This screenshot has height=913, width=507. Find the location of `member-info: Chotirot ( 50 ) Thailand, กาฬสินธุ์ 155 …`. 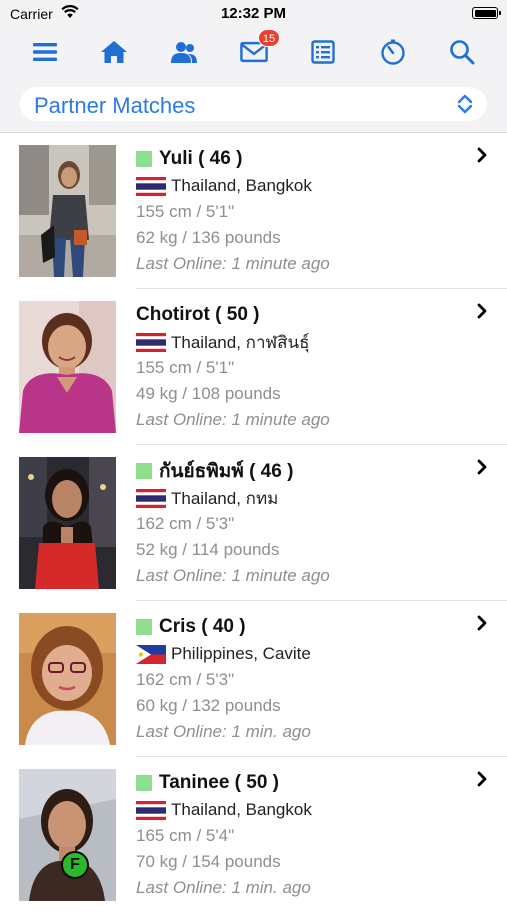

member-info: Chotirot ( 50 ) Thailand, กาฬสินธุ์ 155 … is located at coordinates (311, 367).